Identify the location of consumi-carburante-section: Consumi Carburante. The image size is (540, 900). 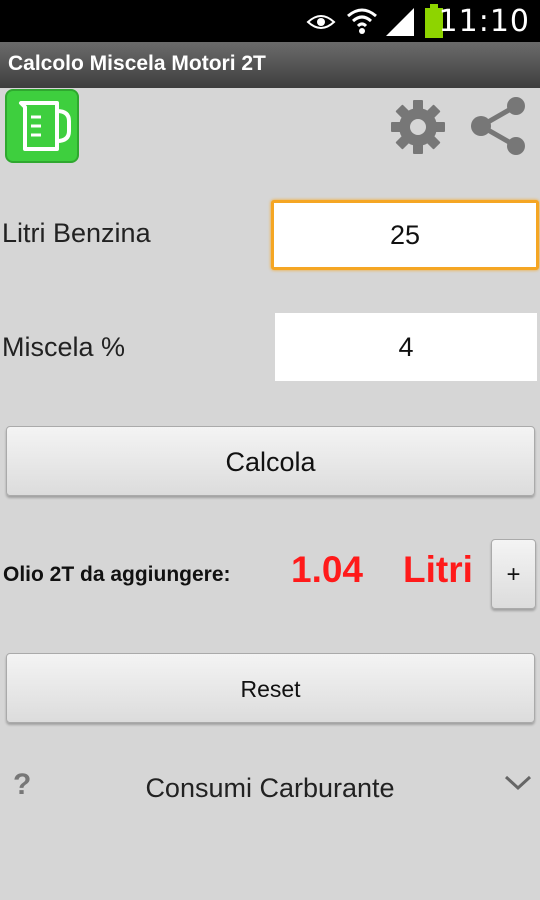
(270, 788).